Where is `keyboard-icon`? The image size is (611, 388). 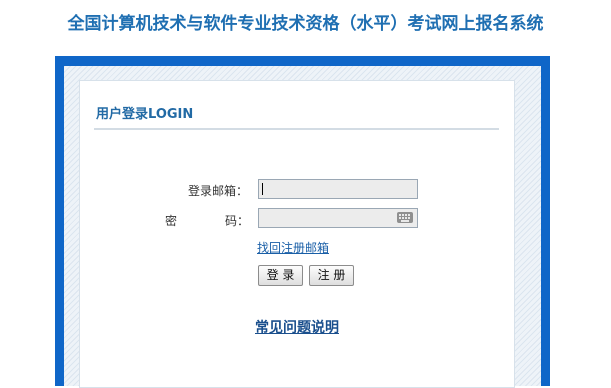
keyboard-icon is located at coordinates (405, 217).